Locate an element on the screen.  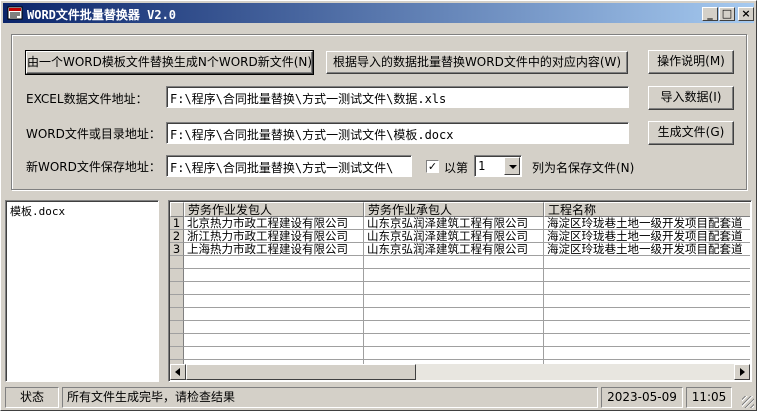
column-select-value: 1 is located at coordinates (482, 166).